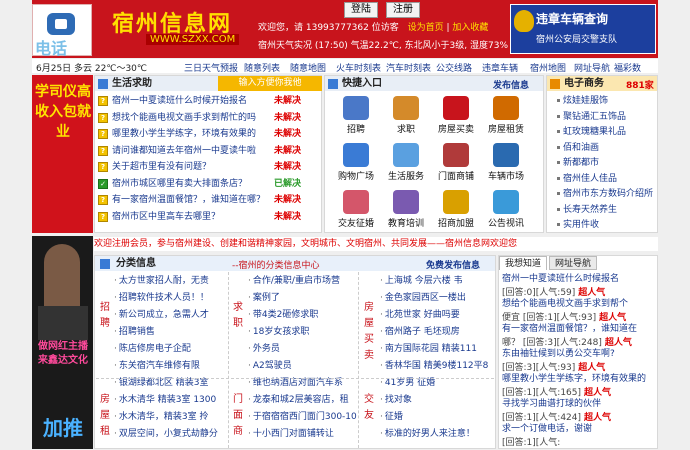 This screenshot has width=690, height=450. I want to click on classified-link: 案例了, so click(306, 298).